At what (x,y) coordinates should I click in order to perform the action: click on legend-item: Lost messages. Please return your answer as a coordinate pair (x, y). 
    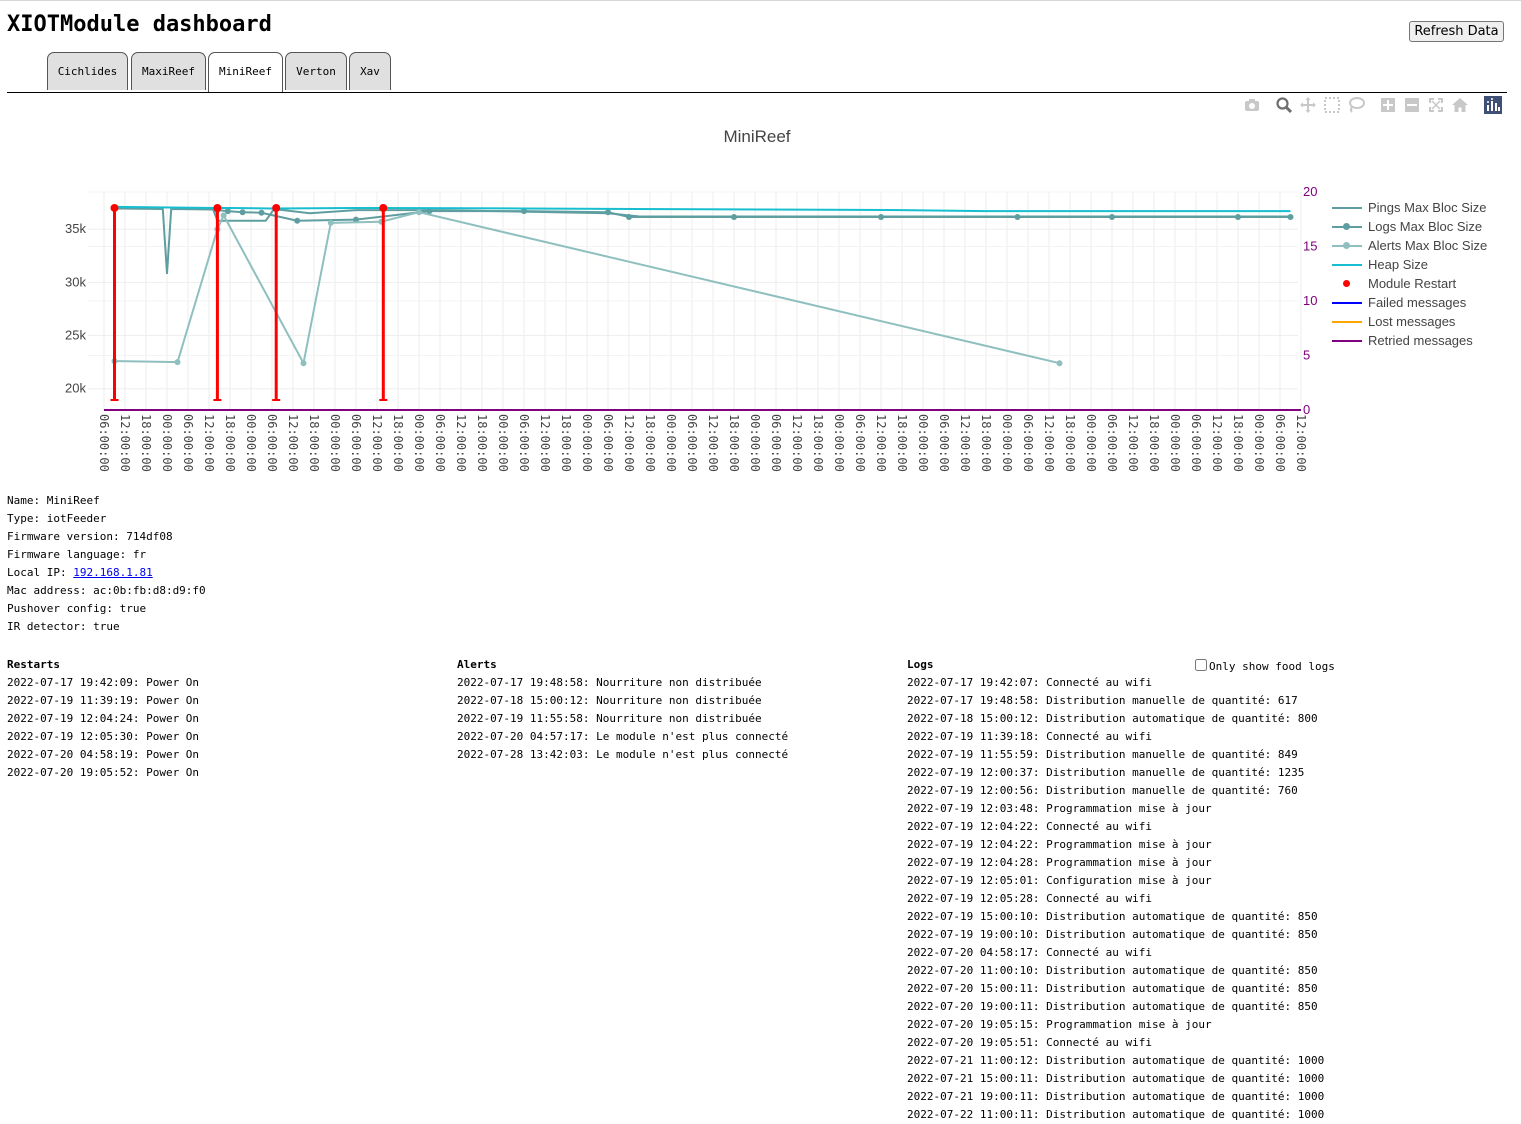
    Looking at the image, I should click on (1408, 321).